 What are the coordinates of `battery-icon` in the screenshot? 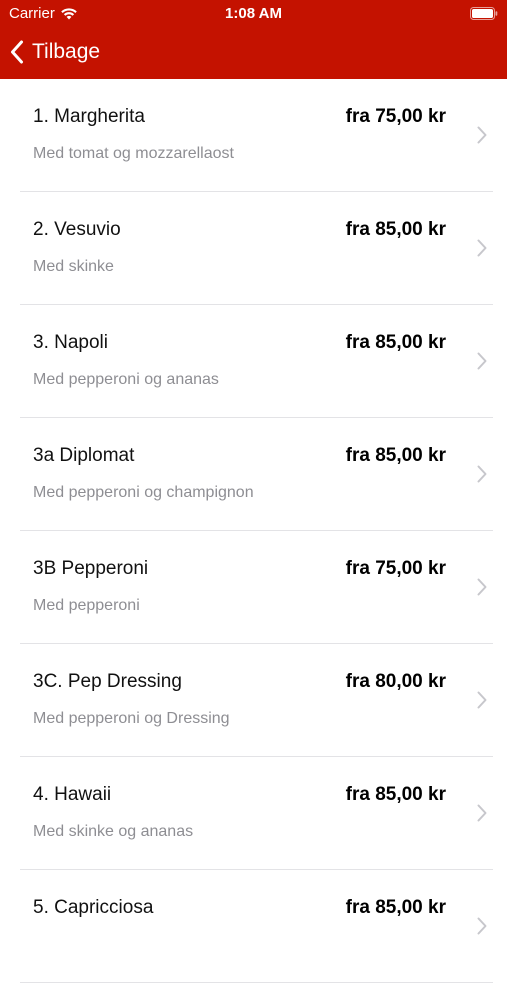 It's located at (484, 13).